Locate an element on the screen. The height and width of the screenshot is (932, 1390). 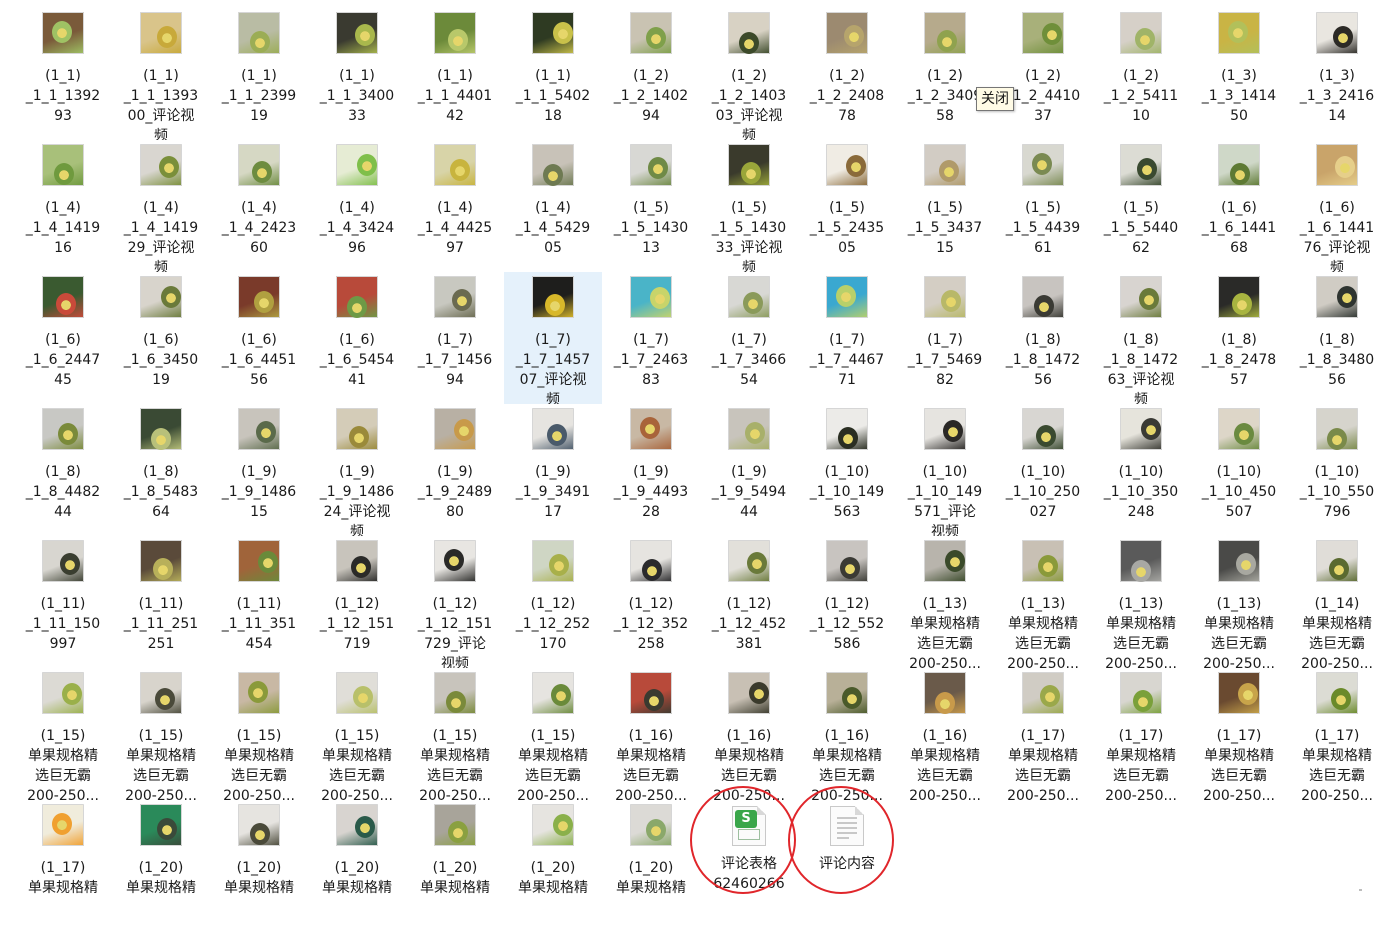
file-item: (1_1) _1_1_3400 33 is located at coordinates (357, 74).